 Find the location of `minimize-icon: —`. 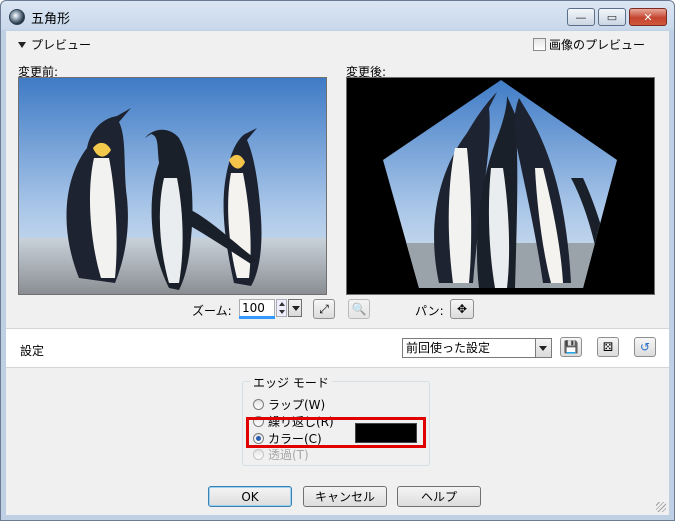

minimize-icon: — is located at coordinates (581, 17).